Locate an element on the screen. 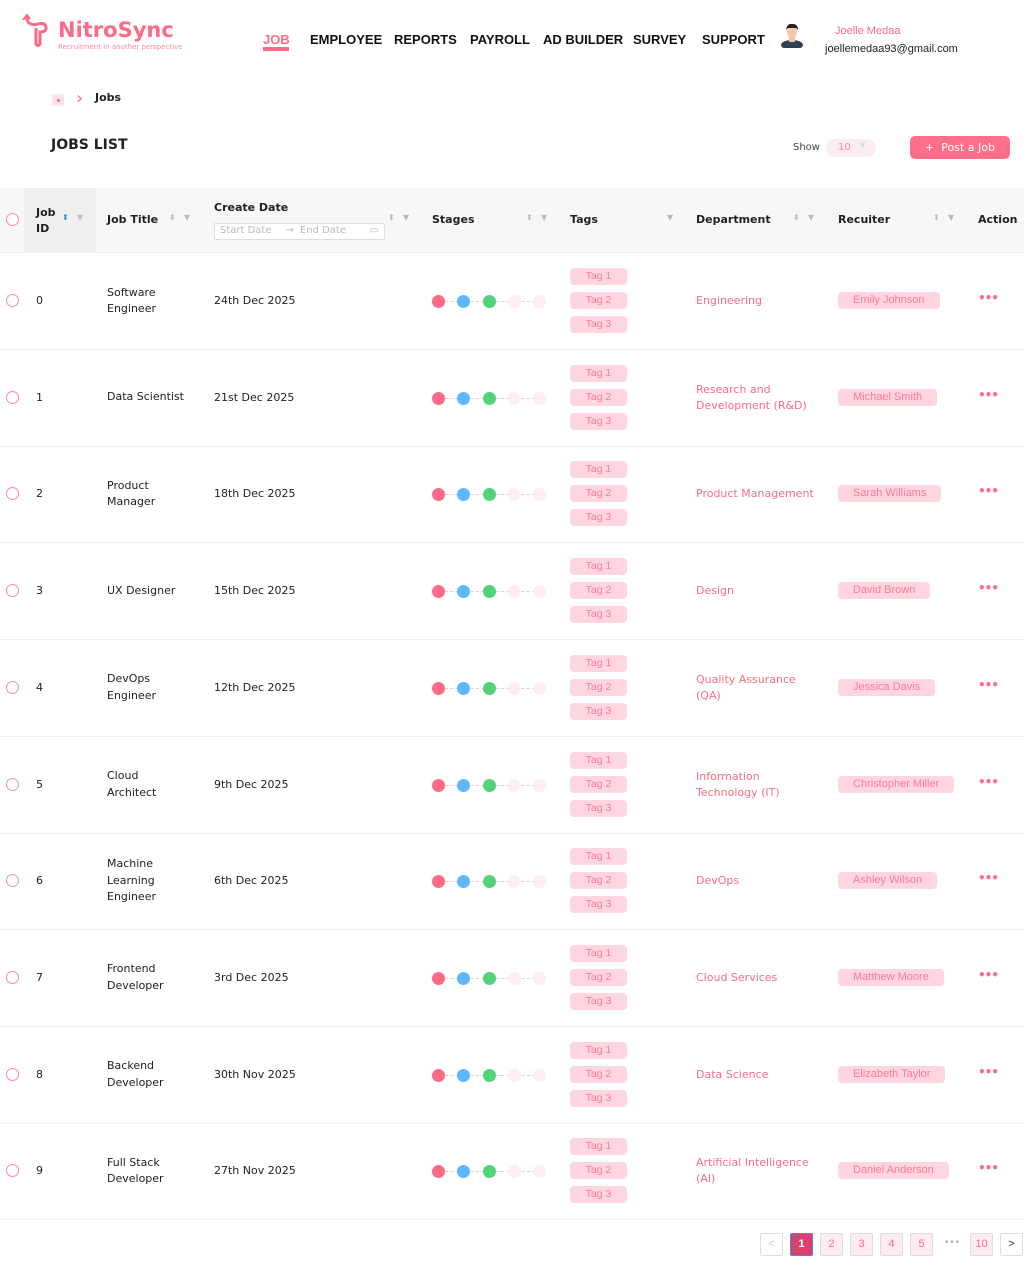 The height and width of the screenshot is (1268, 1024). job-id: 3 is located at coordinates (39, 591).